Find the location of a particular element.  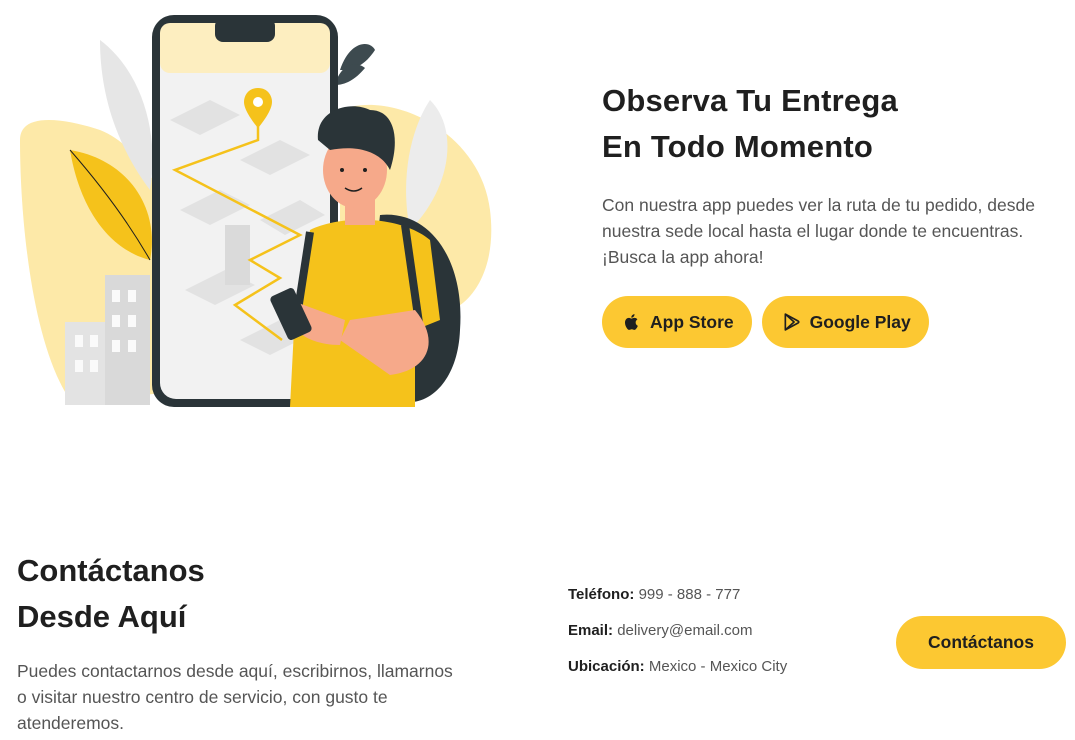

location-label: Ubicación: is located at coordinates (606, 666).